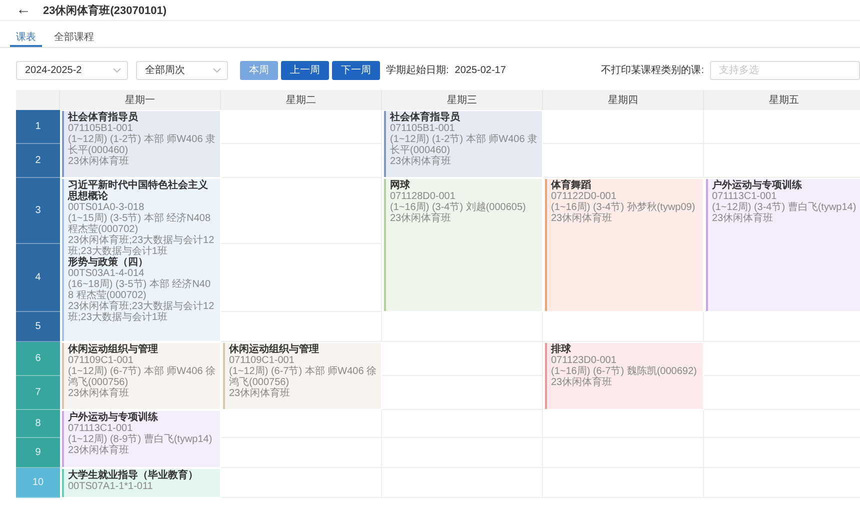  I want to click on start-date-label: 学期起始日期:, so click(417, 70).